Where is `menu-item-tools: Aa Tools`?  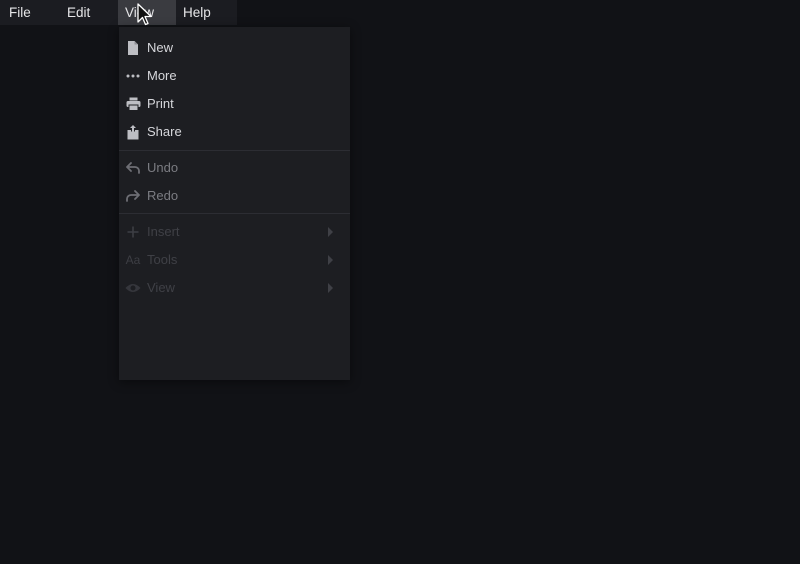
menu-item-tools: Aa Tools is located at coordinates (234, 260).